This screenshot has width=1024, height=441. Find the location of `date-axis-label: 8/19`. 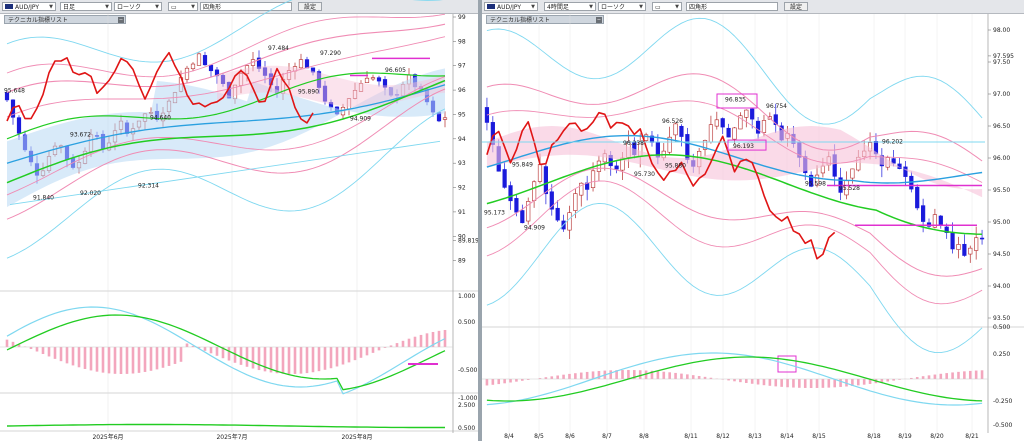

date-axis-label: 8/19 is located at coordinates (905, 436).